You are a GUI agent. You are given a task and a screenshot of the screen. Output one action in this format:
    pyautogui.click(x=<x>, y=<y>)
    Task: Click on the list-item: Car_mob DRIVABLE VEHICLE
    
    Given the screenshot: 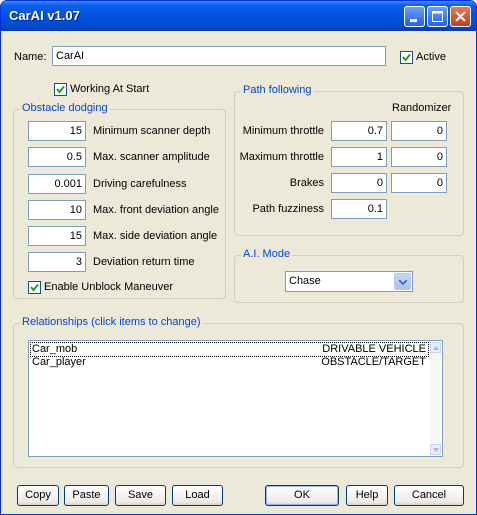 What is the action you would take?
    pyautogui.click(x=229, y=349)
    